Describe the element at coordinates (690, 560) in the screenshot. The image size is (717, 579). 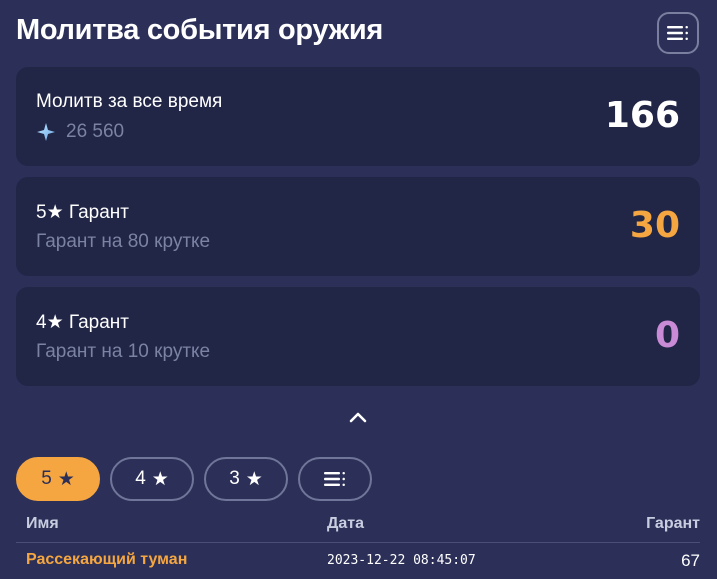
I see `row-pity: 67` at that location.